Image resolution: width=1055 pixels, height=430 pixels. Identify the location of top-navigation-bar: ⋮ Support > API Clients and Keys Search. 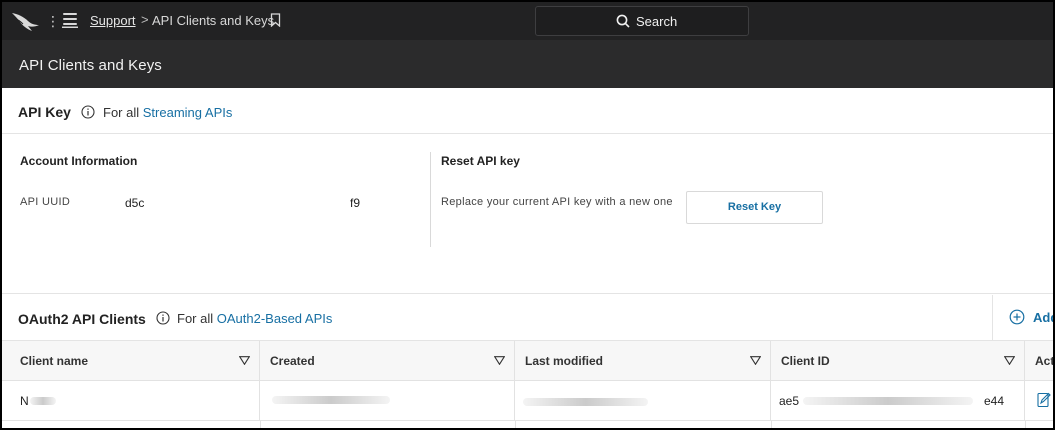
(527, 21).